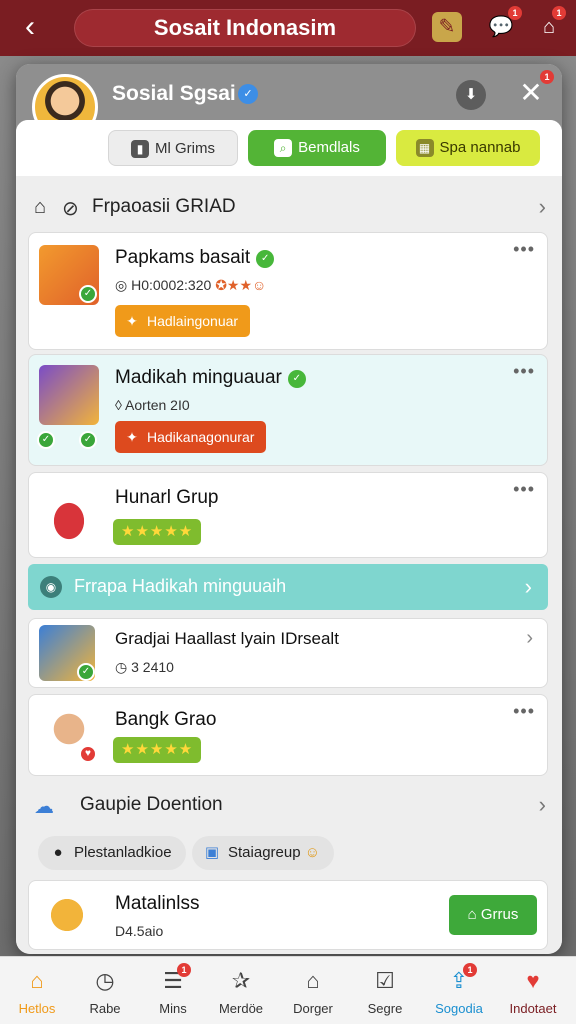 This screenshot has width=576, height=1024. I want to click on nav-item-mins: ☰ 1 Mins, so click(173, 992).